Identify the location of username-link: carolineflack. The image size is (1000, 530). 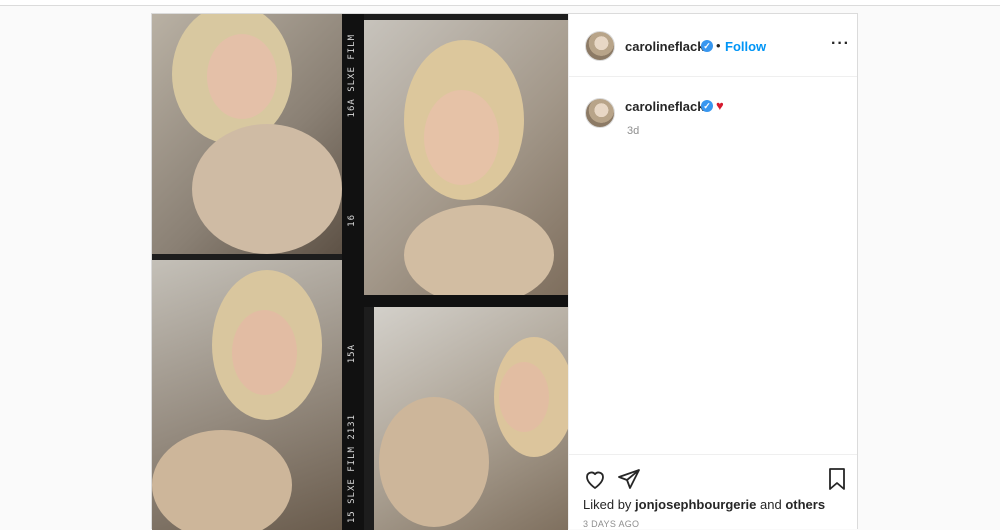
(665, 46).